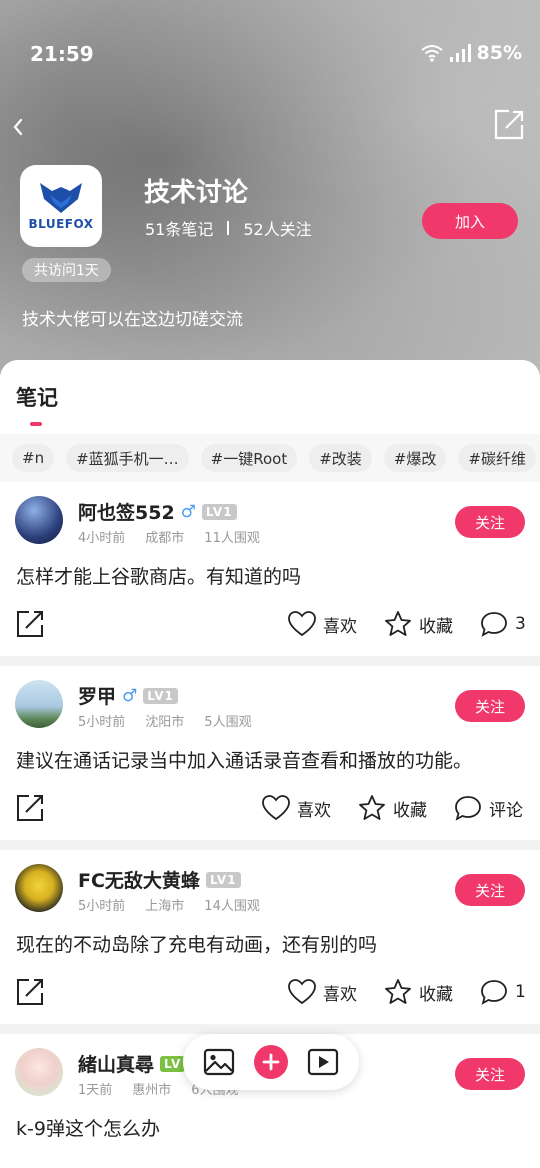 The image size is (540, 1168). Describe the element at coordinates (232, 538) in the screenshot. I see `post-views: 11人围观` at that location.